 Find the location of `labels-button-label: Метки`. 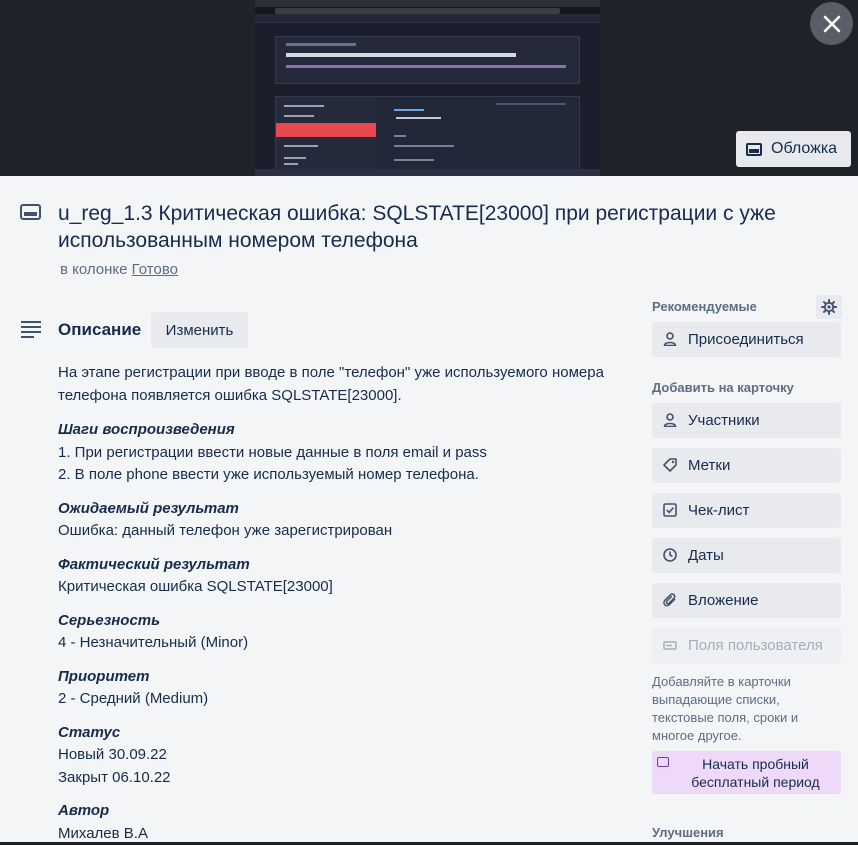

labels-button-label: Метки is located at coordinates (709, 465).